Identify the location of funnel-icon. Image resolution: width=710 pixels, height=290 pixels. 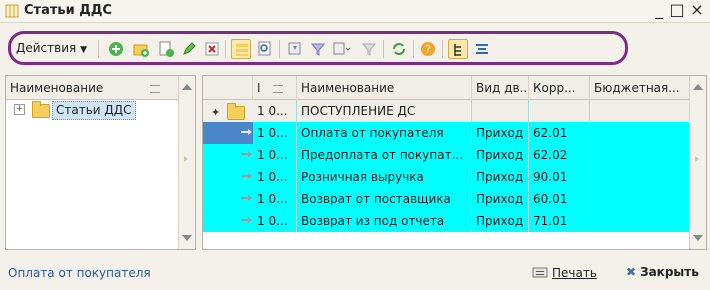
(318, 49).